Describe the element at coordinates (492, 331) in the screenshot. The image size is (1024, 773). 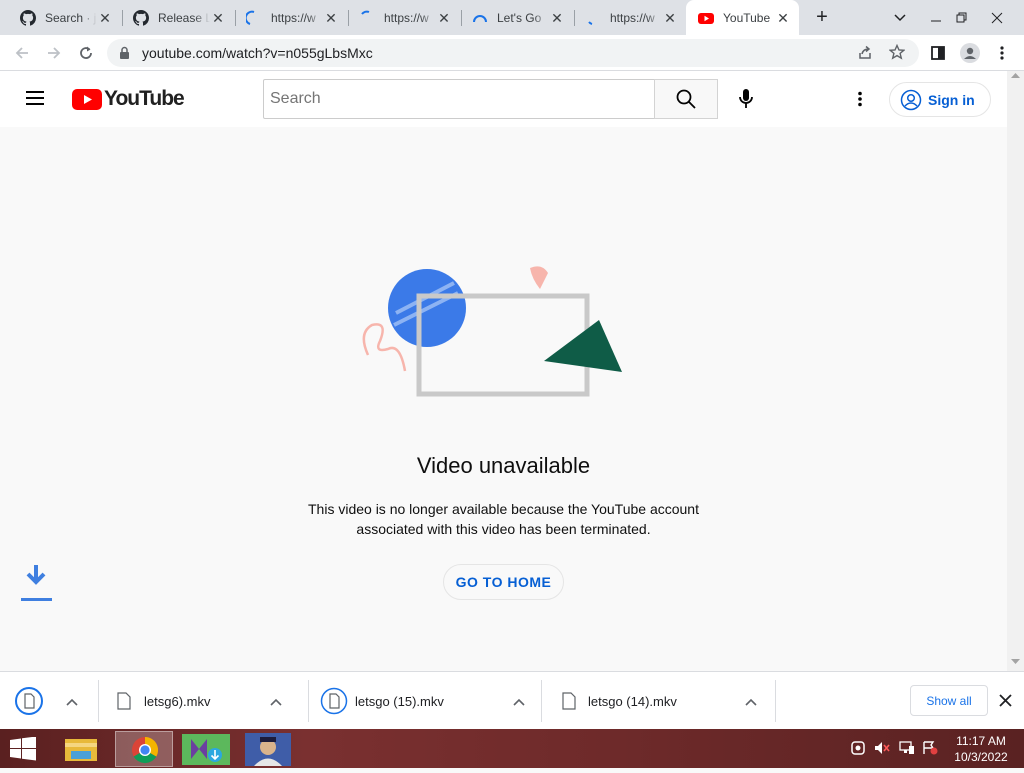
I see `unavailable-illustration` at that location.